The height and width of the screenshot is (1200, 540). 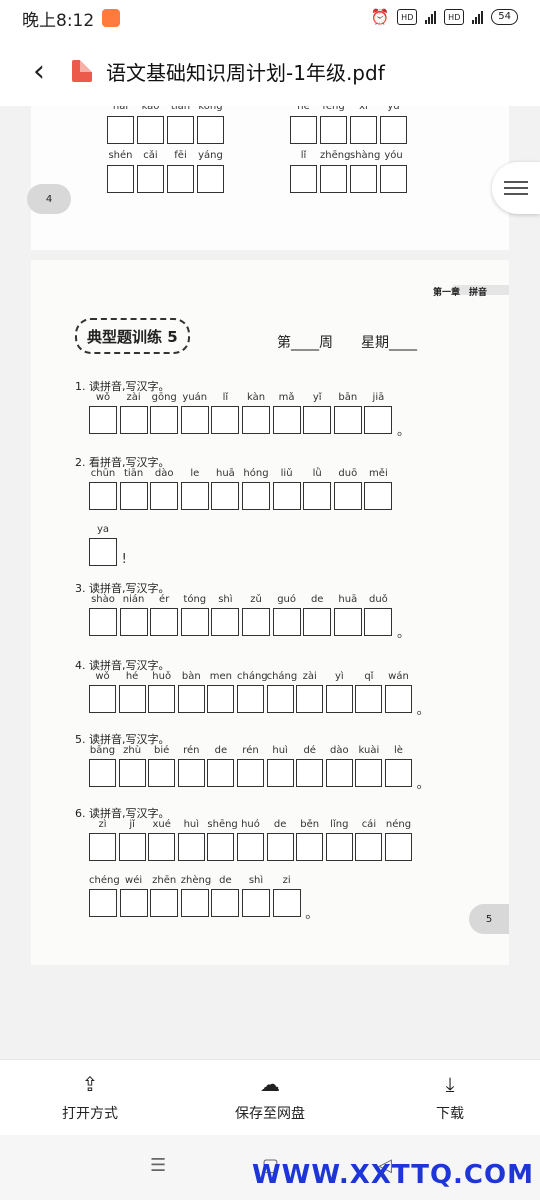 I want to click on outline-menu-button, so click(x=516, y=188).